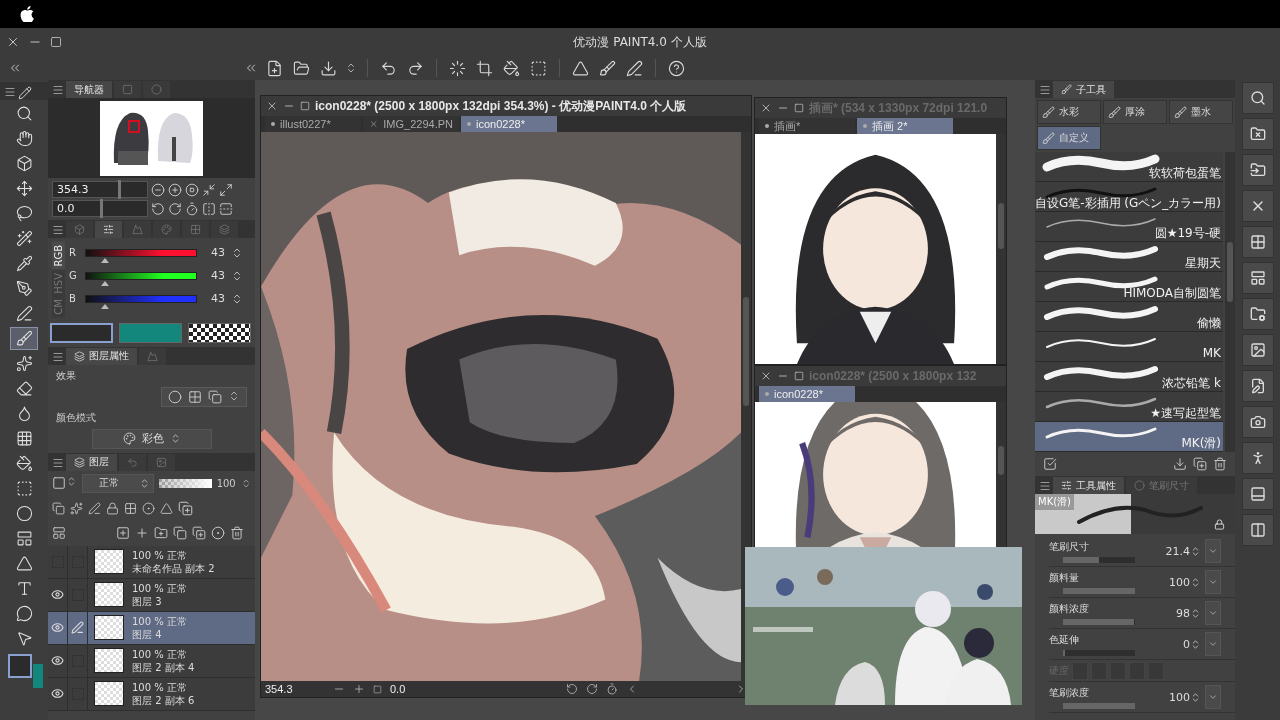  What do you see at coordinates (640, 41) in the screenshot?
I see `window-title: 优动漫 PAINT4.0 个人版` at bounding box center [640, 41].